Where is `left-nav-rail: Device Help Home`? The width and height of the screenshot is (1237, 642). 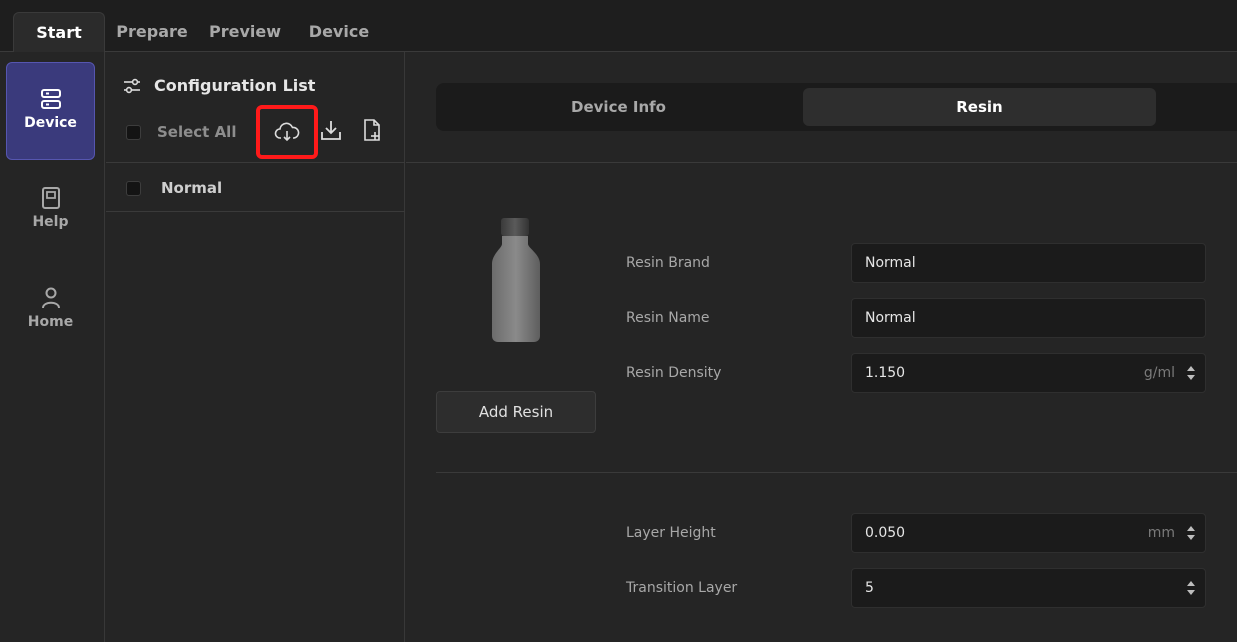
left-nav-rail: Device Help Home is located at coordinates (52, 347).